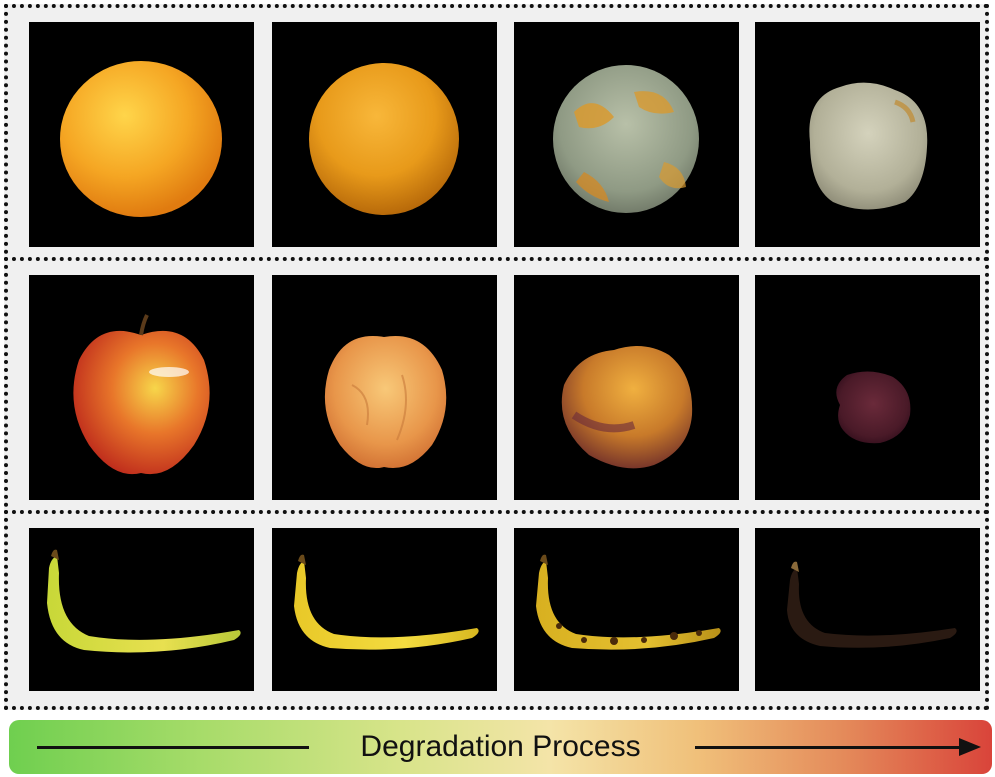  What do you see at coordinates (384, 134) in the screenshot?
I see `orange-stage-2-image` at bounding box center [384, 134].